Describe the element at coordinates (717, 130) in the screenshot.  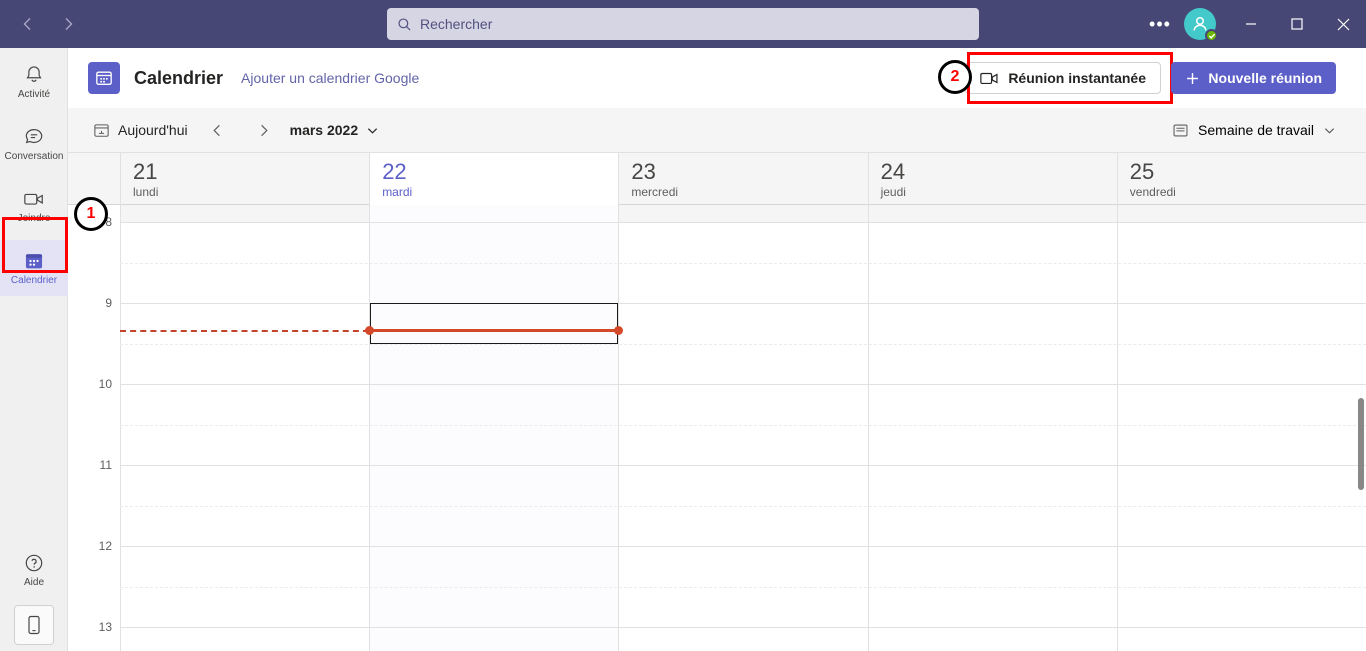
I see `calendar-toolbar: Aujourd'hui mars 2022 Semaine de travail` at that location.